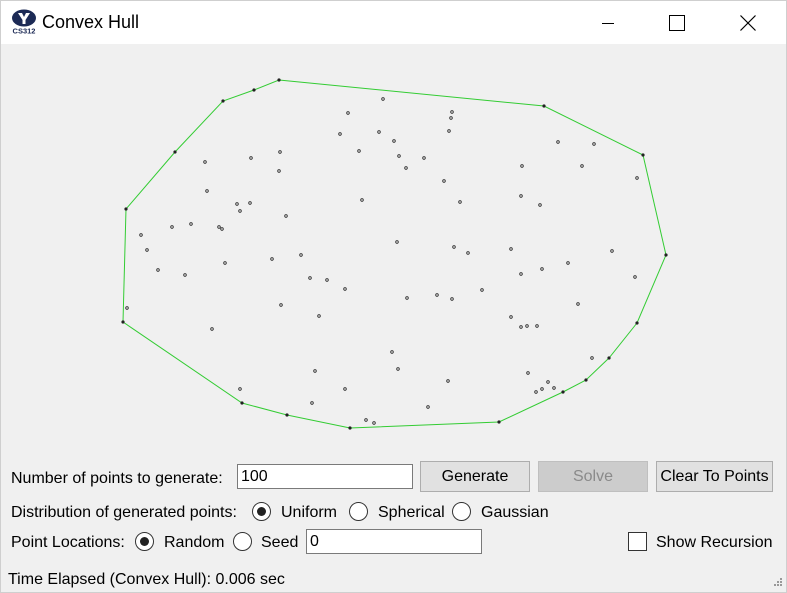  Describe the element at coordinates (309, 512) in the screenshot. I see `uniform-option-label: Uniform` at that location.